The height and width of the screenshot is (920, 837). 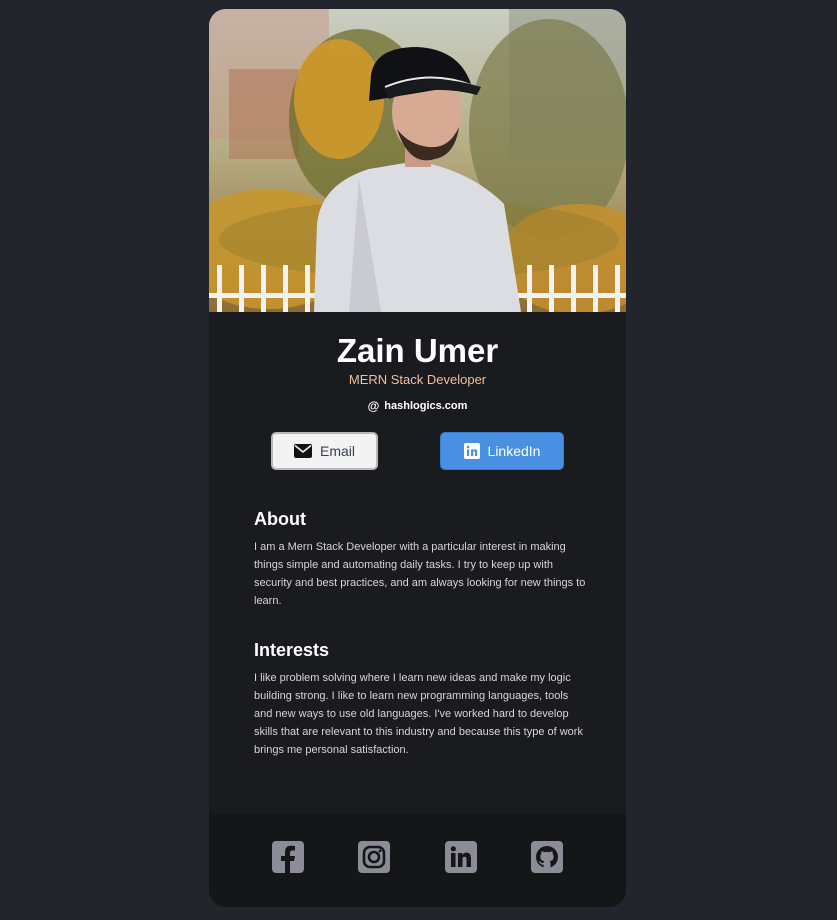 I want to click on instagram-icon, so click(x=374, y=857).